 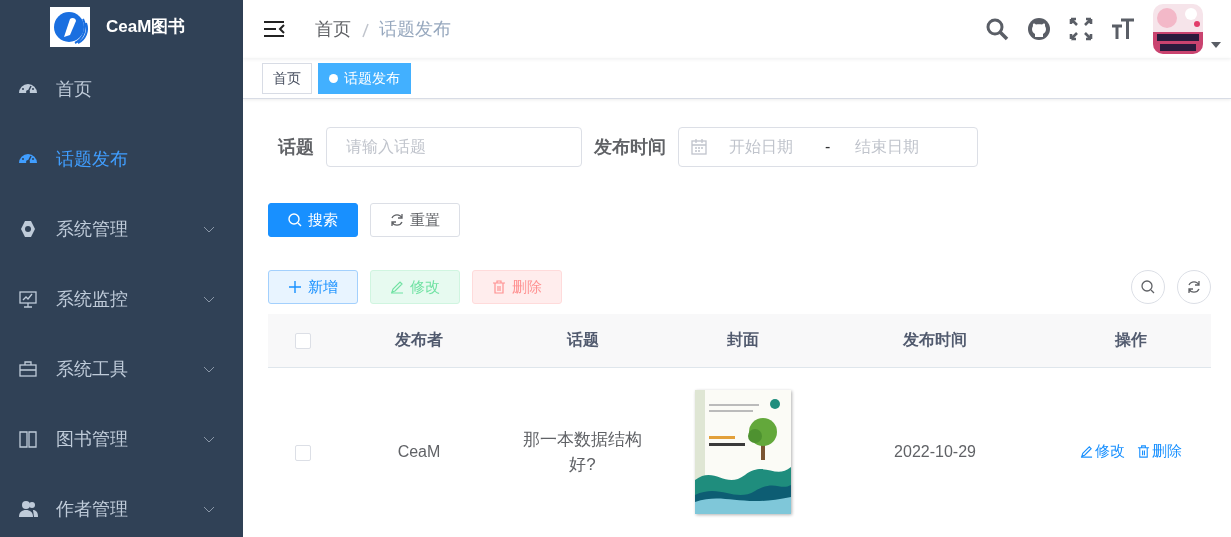 I want to click on monitor-icon, so click(x=28, y=299).